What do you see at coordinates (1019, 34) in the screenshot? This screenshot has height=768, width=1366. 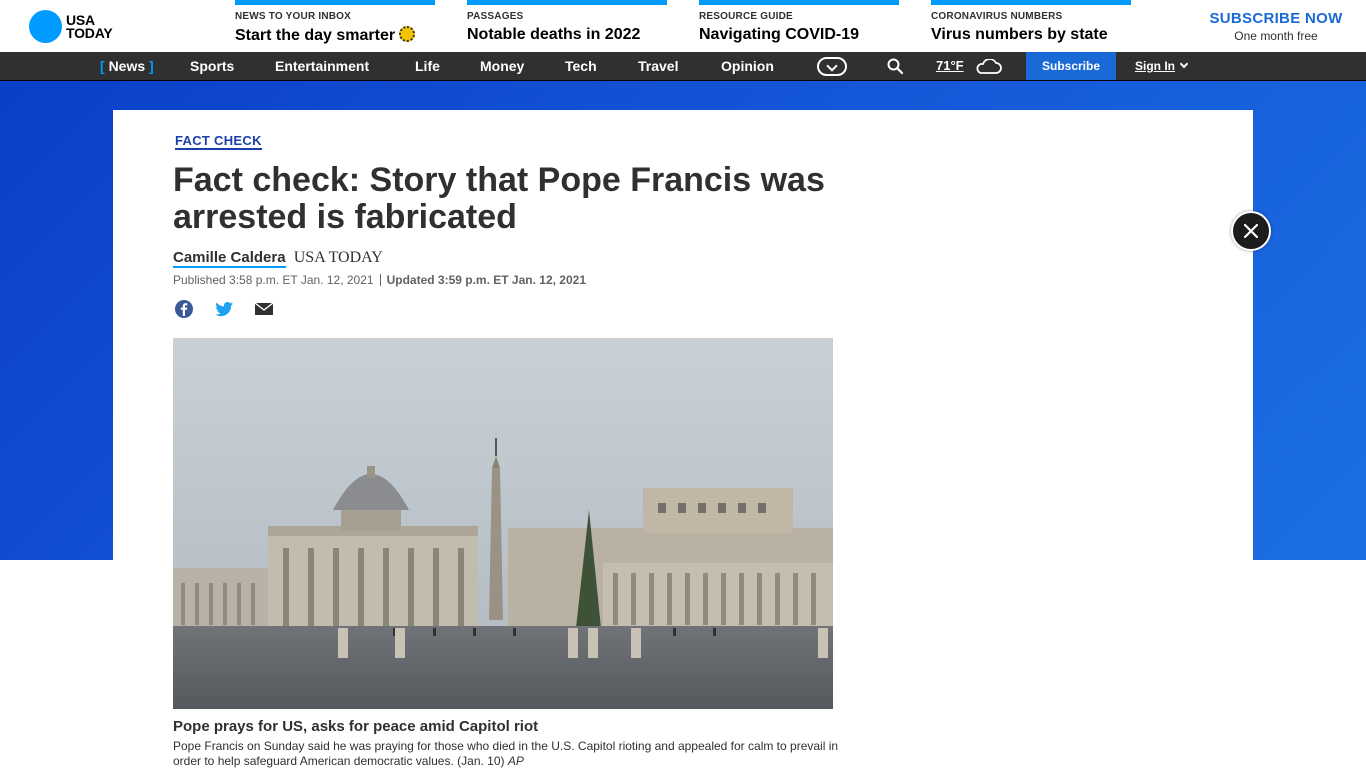 I see `promo-headline: Virus numbers by state` at bounding box center [1019, 34].